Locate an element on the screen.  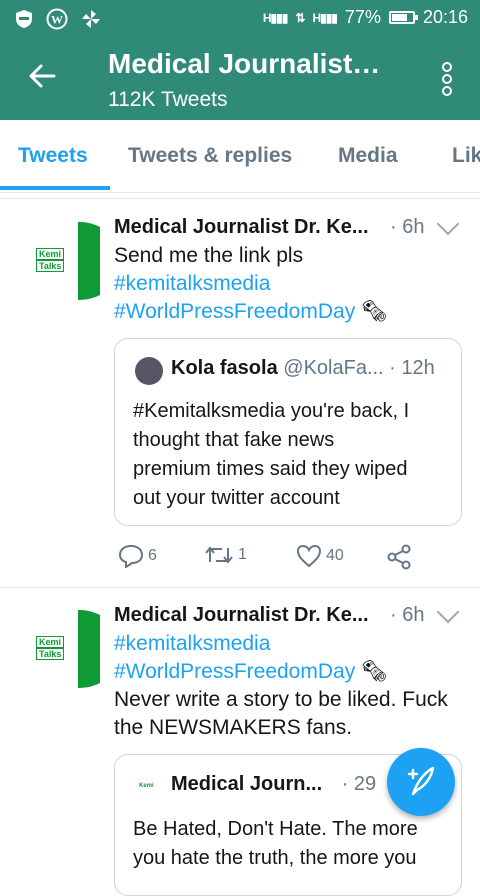
back-arrow-icon is located at coordinates (42, 76).